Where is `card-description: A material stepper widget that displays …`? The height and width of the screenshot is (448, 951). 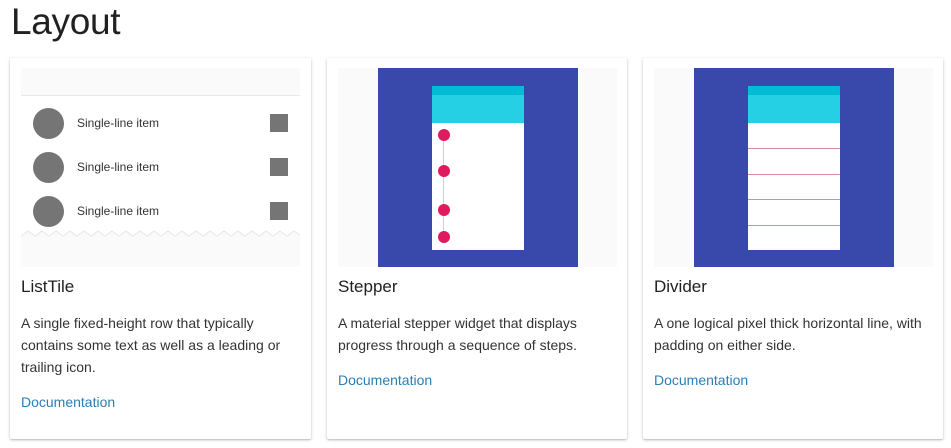
card-description: A material stepper widget that displays … is located at coordinates (457, 334).